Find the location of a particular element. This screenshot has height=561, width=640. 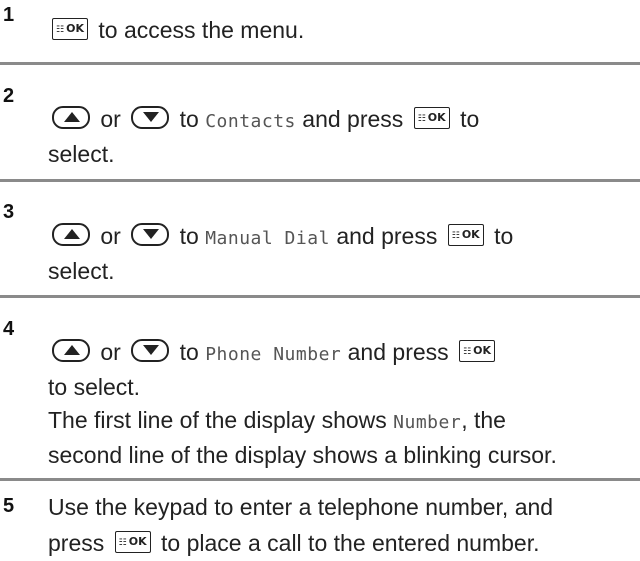

step-number: 2 is located at coordinates (9, 96).